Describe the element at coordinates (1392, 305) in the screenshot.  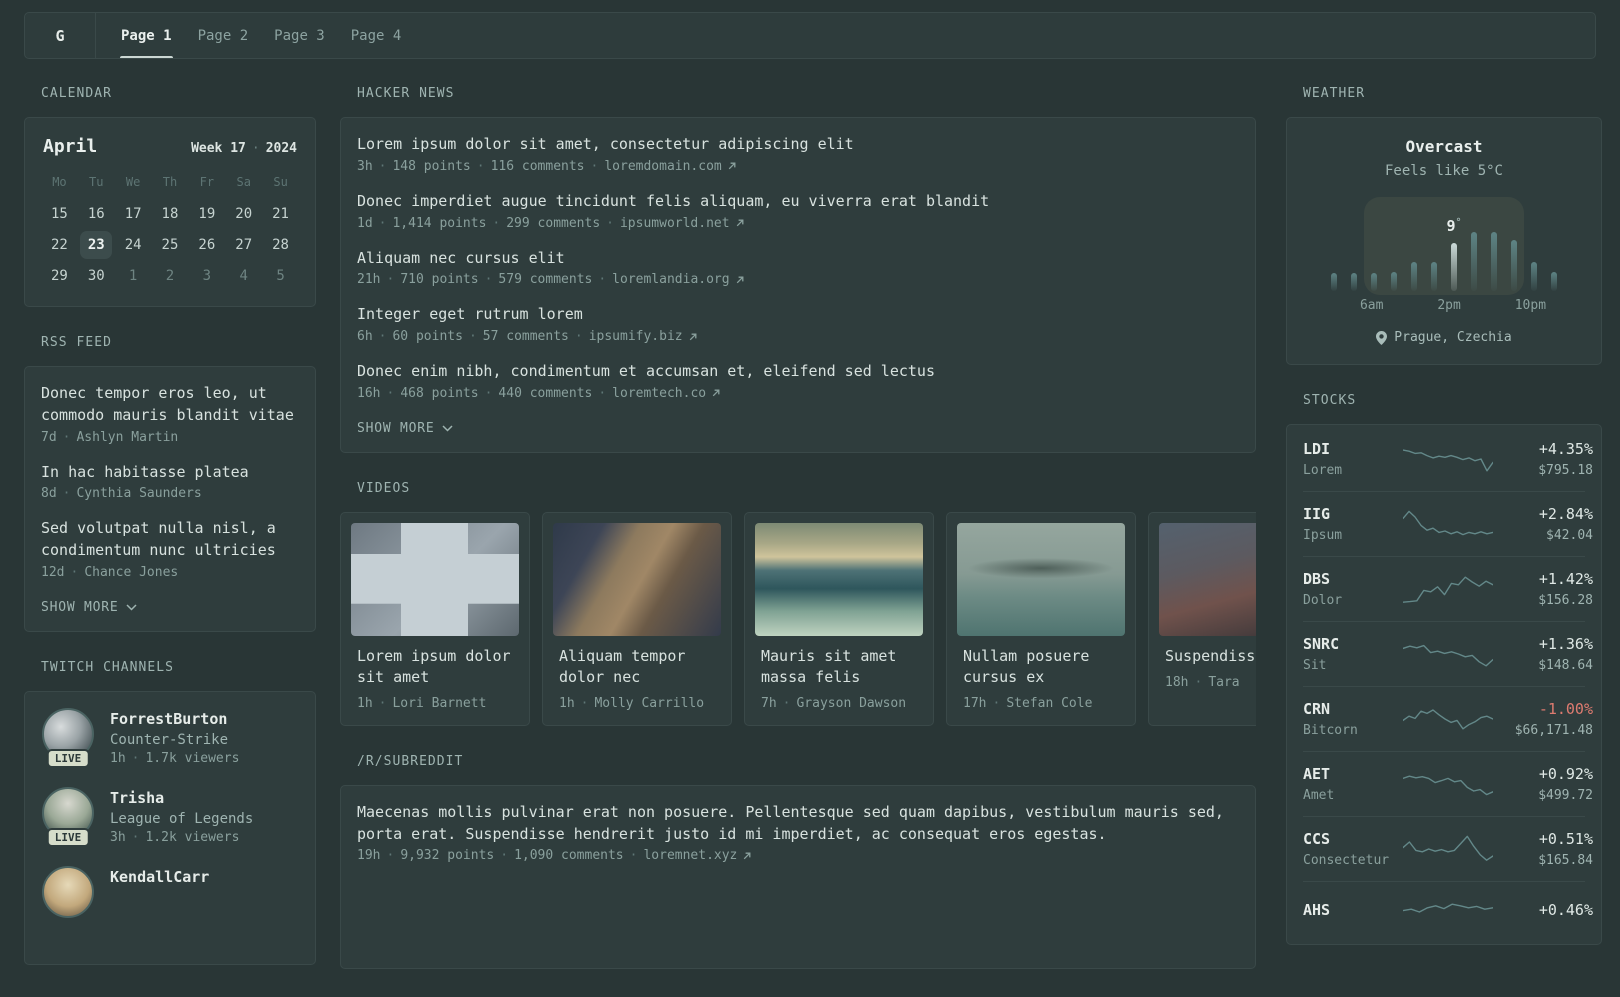
I see `weather-time-spacer` at that location.